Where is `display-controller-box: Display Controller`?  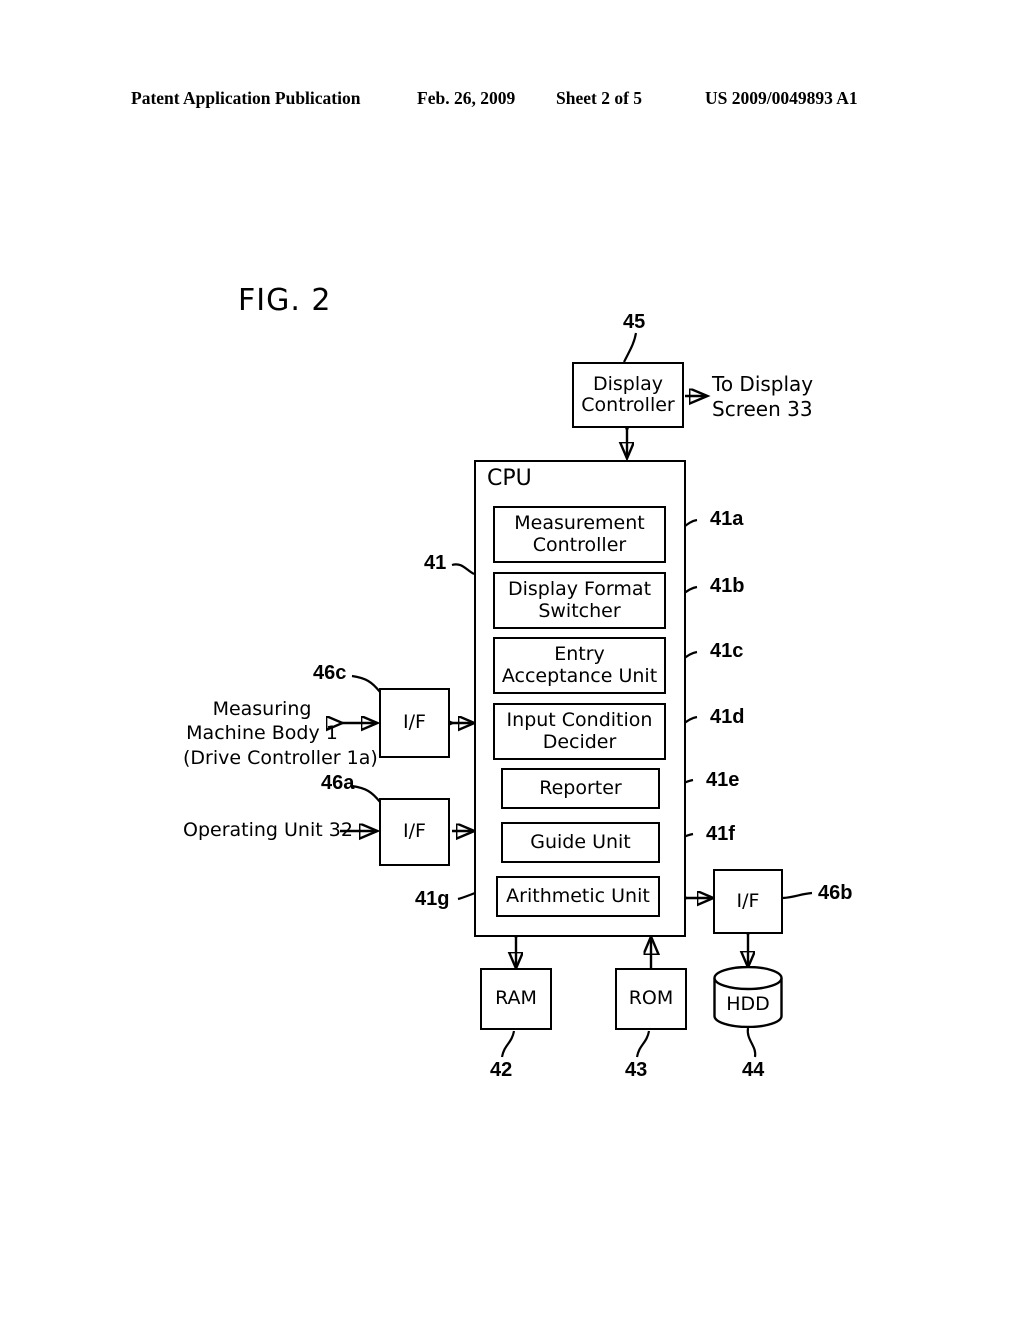
display-controller-box: Display Controller is located at coordinates (628, 395).